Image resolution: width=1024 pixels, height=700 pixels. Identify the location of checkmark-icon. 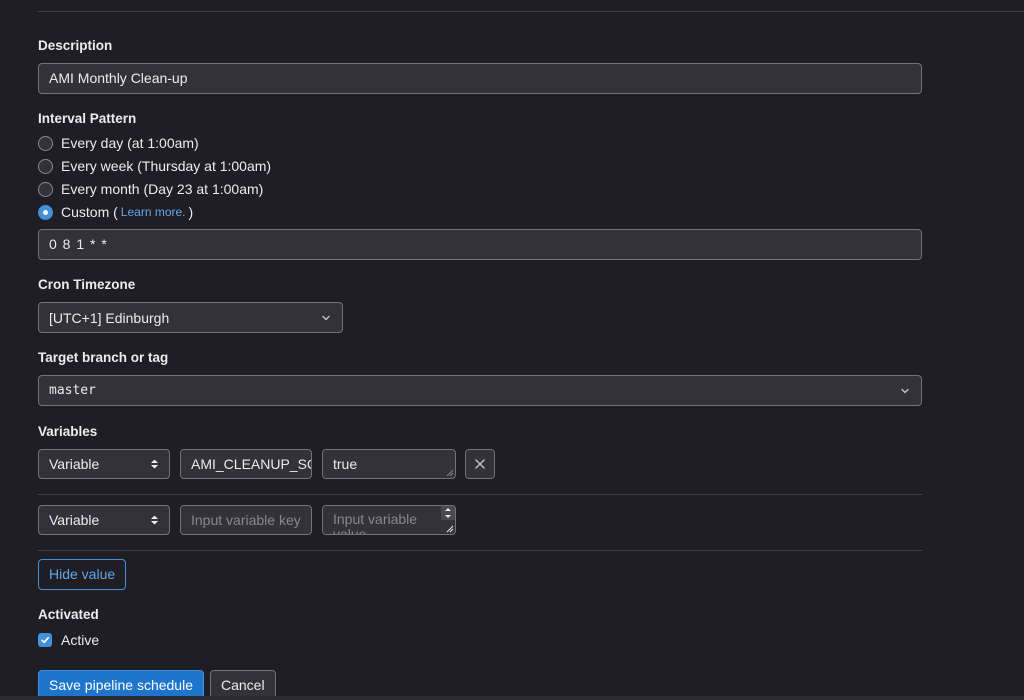
(45, 640).